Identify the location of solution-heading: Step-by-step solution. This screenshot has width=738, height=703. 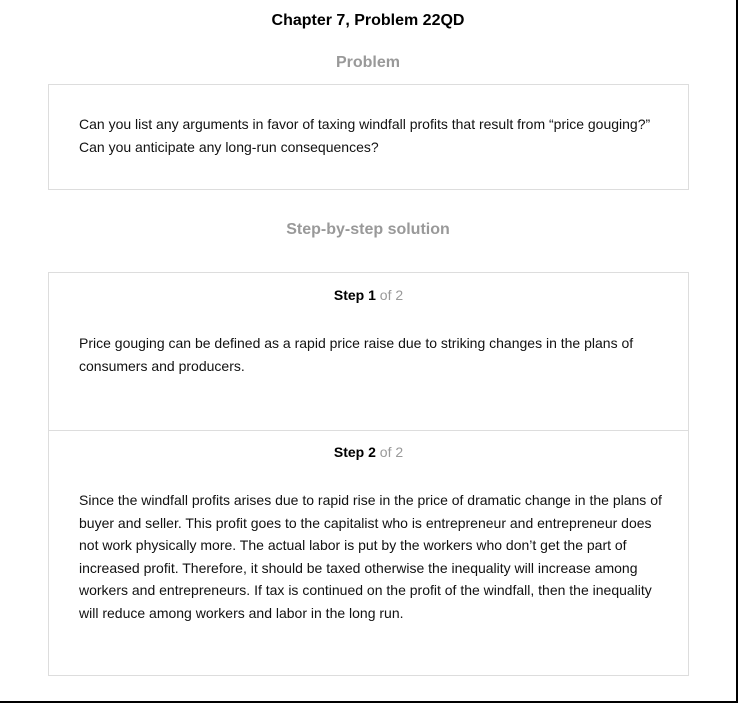
(368, 229).